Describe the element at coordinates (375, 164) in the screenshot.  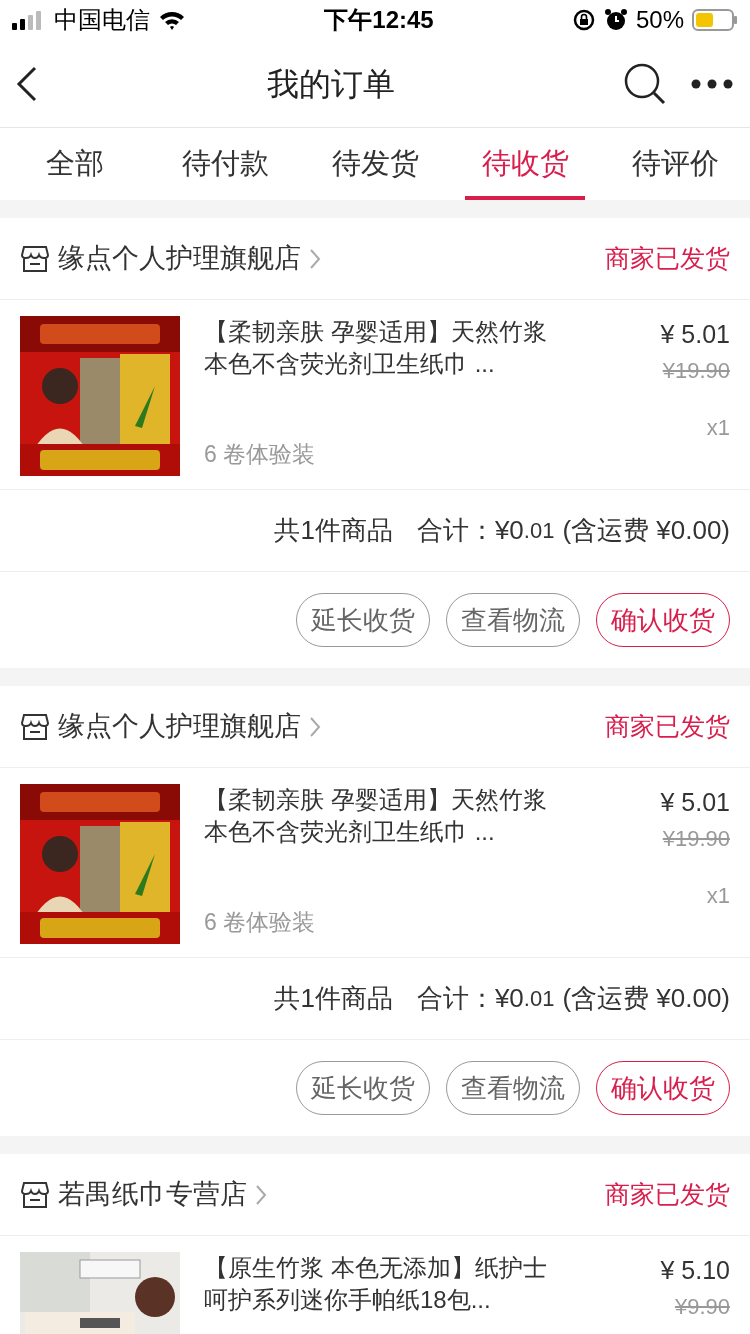
I see `order-tab: 待发货` at that location.